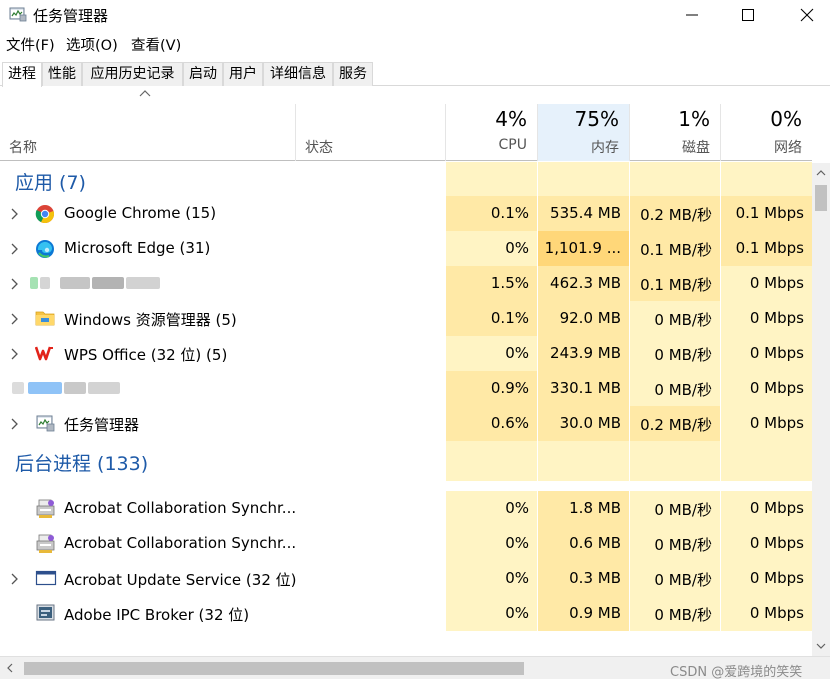  I want to click on mem-cell: 0.9 MB, so click(583, 613).